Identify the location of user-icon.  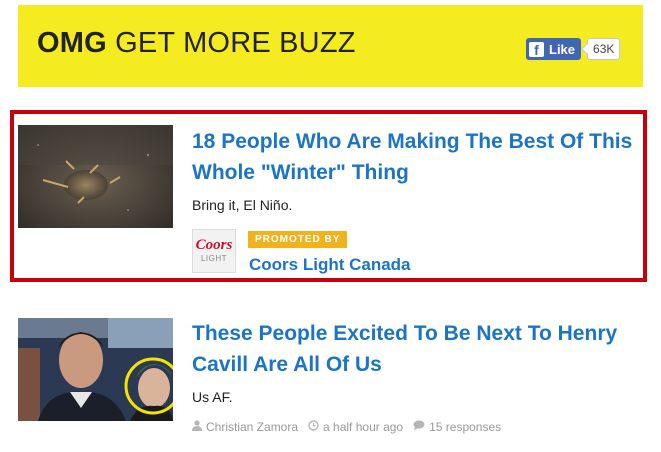
(197, 427).